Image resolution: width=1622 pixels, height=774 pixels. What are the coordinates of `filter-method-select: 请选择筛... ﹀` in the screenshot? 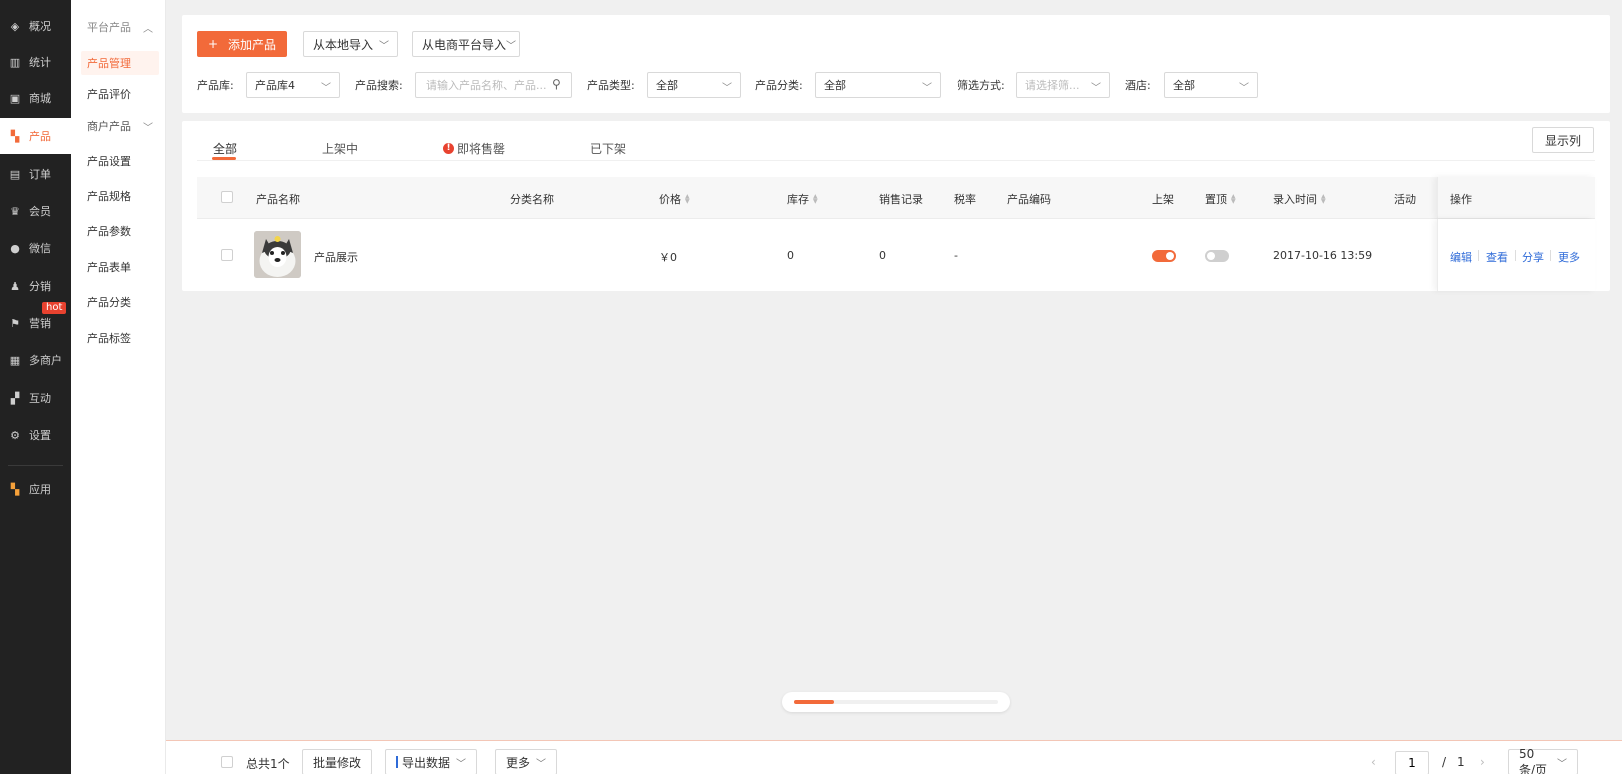 It's located at (1063, 85).